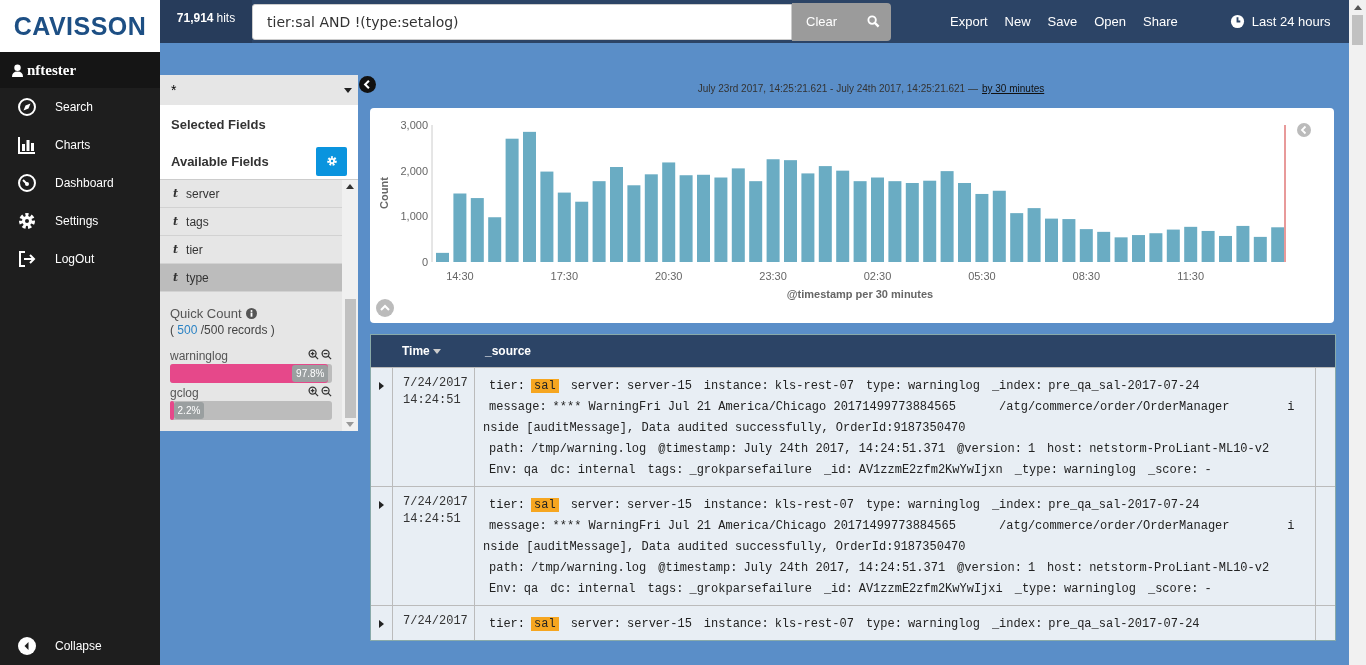  I want to click on field-key: _index:, so click(1017, 504).